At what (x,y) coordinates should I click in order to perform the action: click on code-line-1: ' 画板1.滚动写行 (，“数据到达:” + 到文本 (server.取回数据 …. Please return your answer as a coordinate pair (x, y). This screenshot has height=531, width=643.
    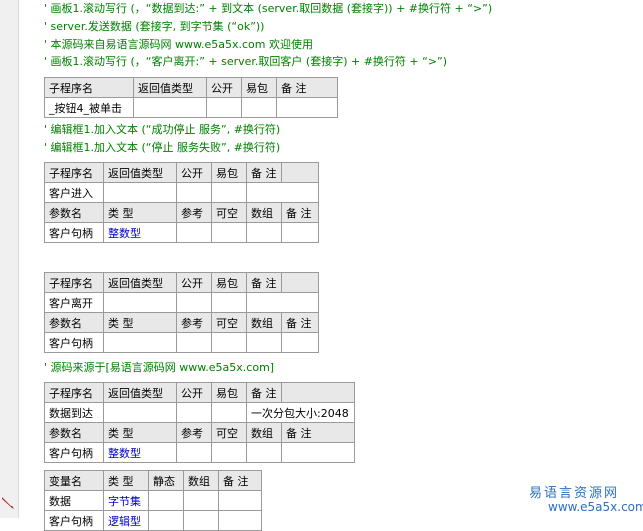
    Looking at the image, I should click on (268, 8).